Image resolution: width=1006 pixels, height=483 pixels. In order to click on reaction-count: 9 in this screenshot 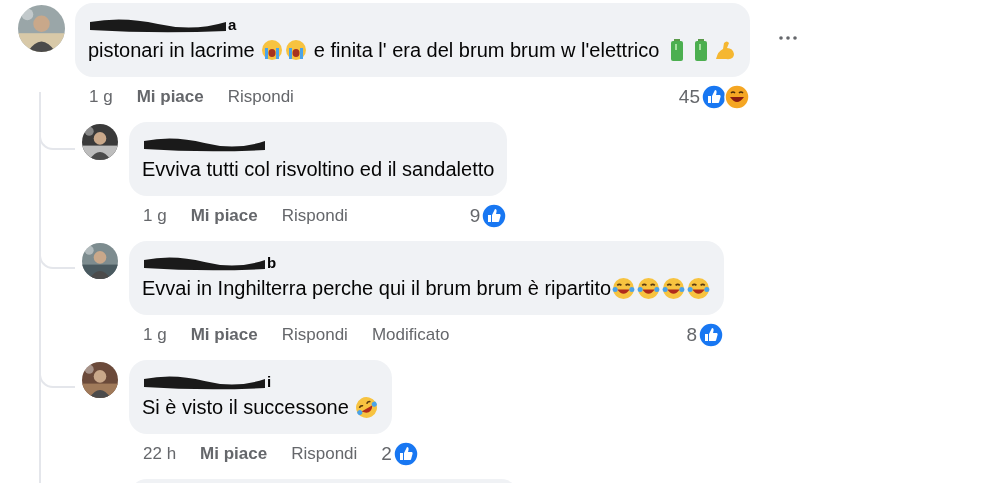, I will do `click(475, 216)`.